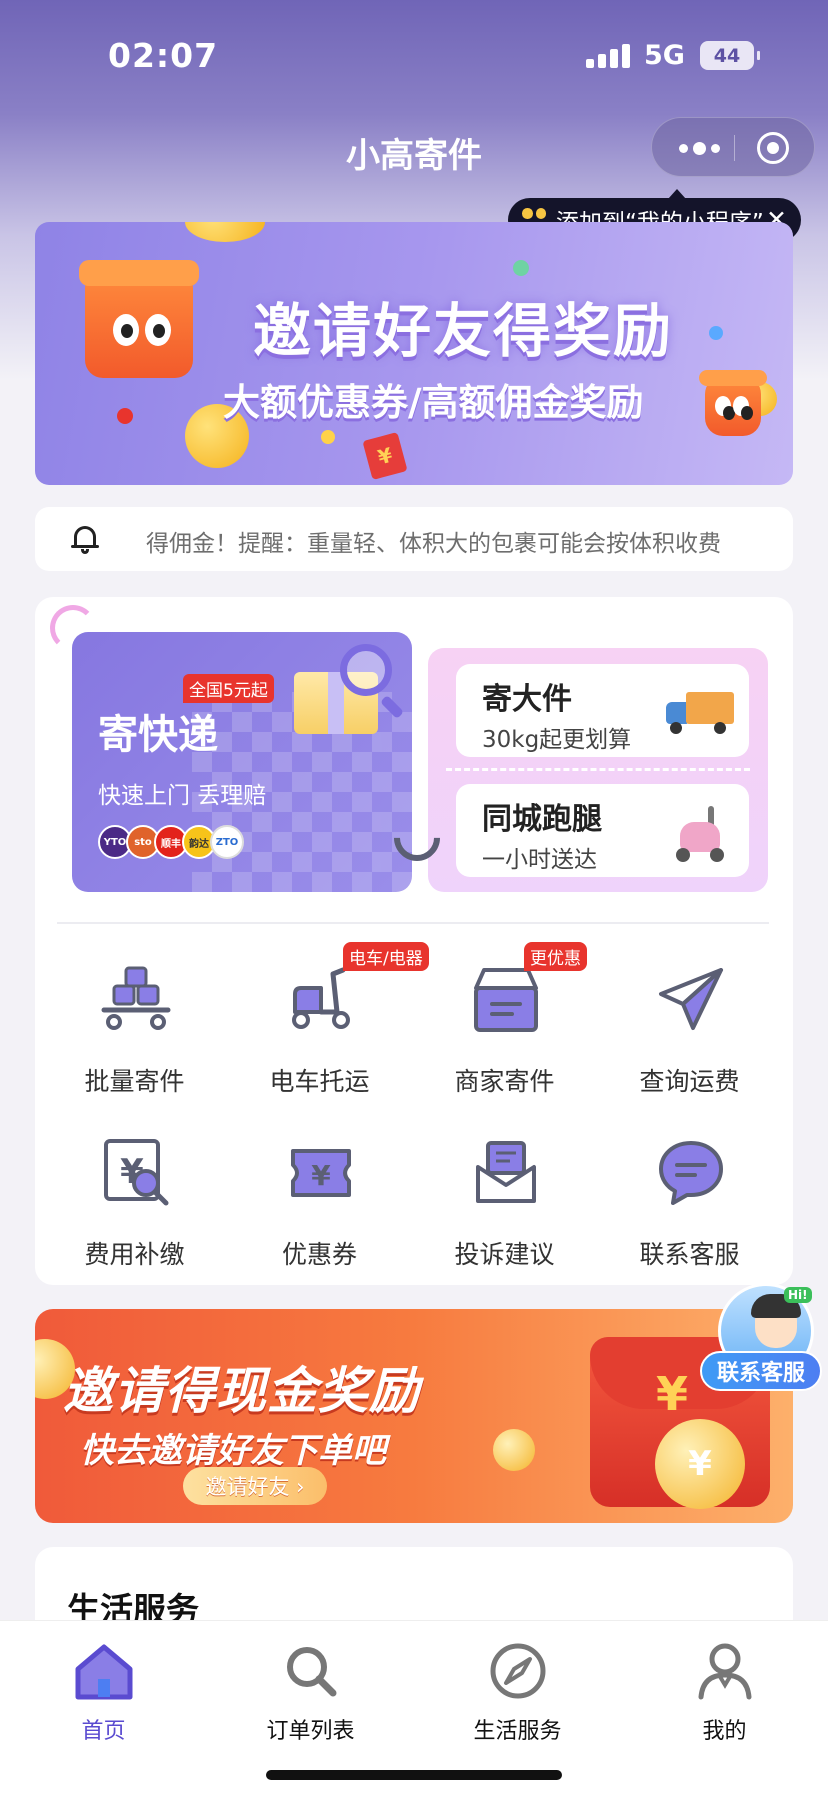  I want to click on grid-label: 商家寄件, so click(504, 1081).